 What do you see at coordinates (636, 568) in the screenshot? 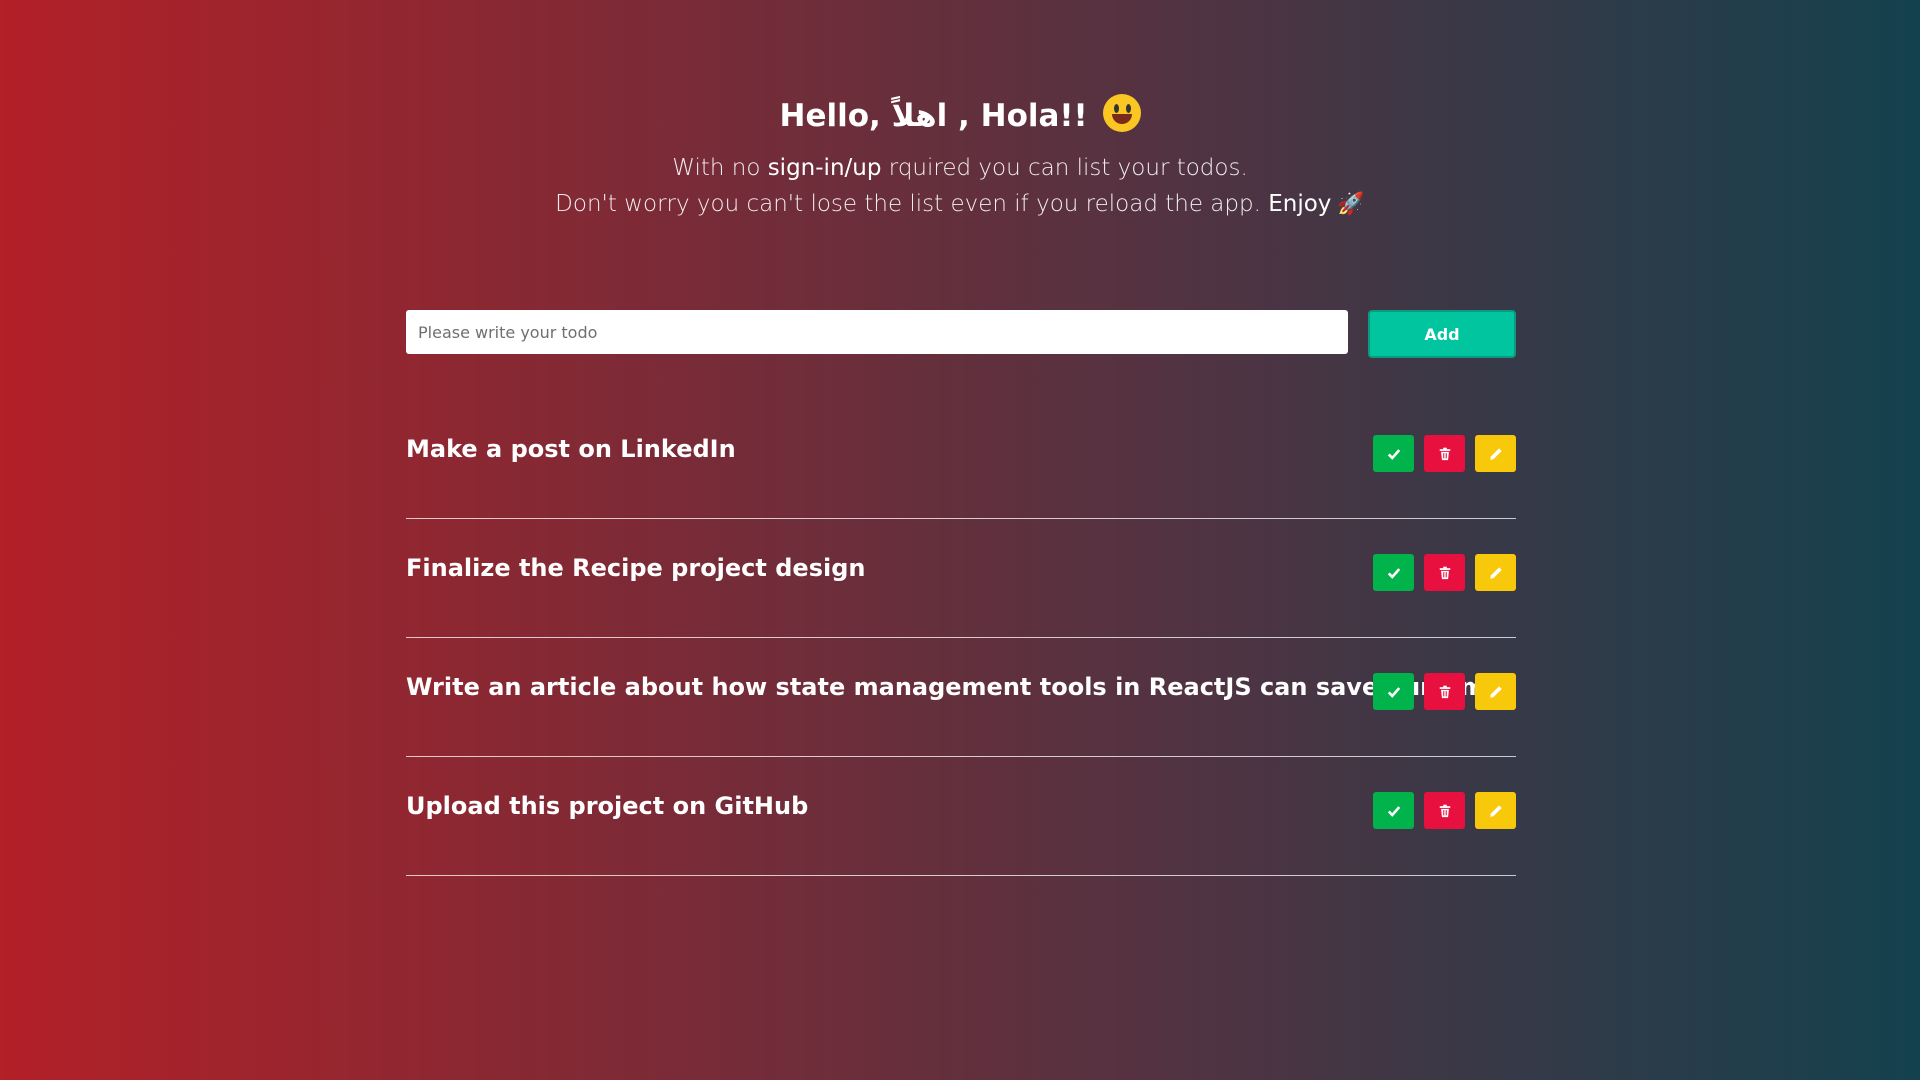
I see `todo-text: Finalize the Recipe project design` at bounding box center [636, 568].